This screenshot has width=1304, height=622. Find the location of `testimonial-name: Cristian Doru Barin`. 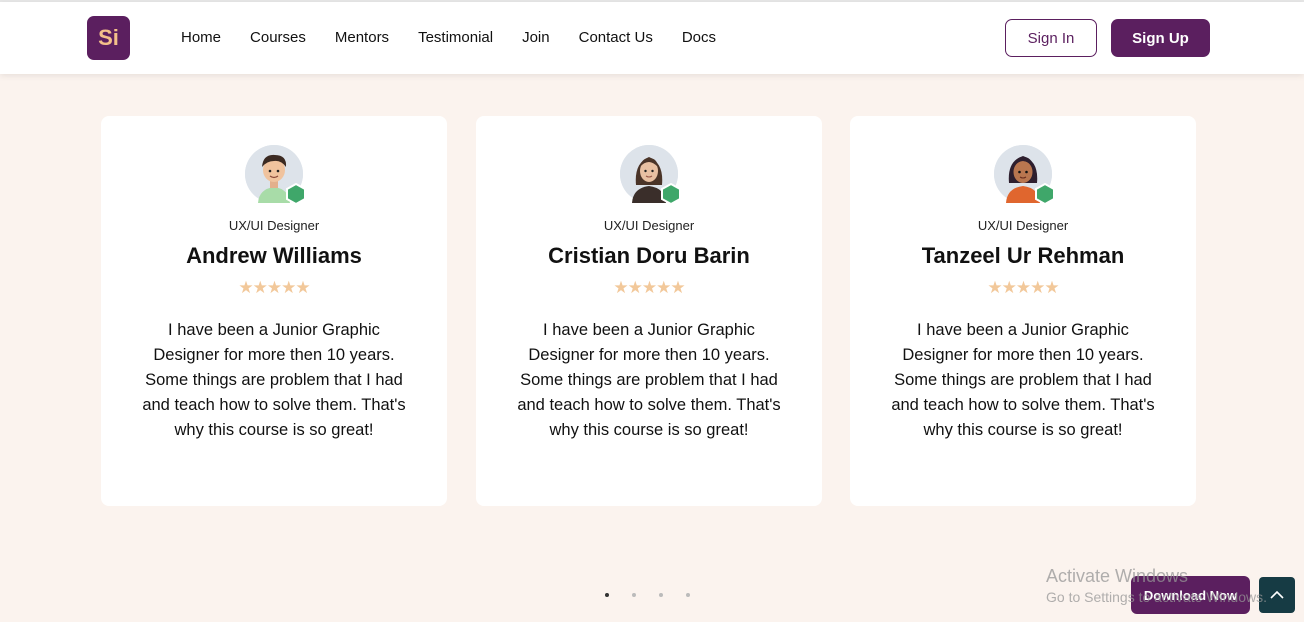

testimonial-name: Cristian Doru Barin is located at coordinates (649, 255).